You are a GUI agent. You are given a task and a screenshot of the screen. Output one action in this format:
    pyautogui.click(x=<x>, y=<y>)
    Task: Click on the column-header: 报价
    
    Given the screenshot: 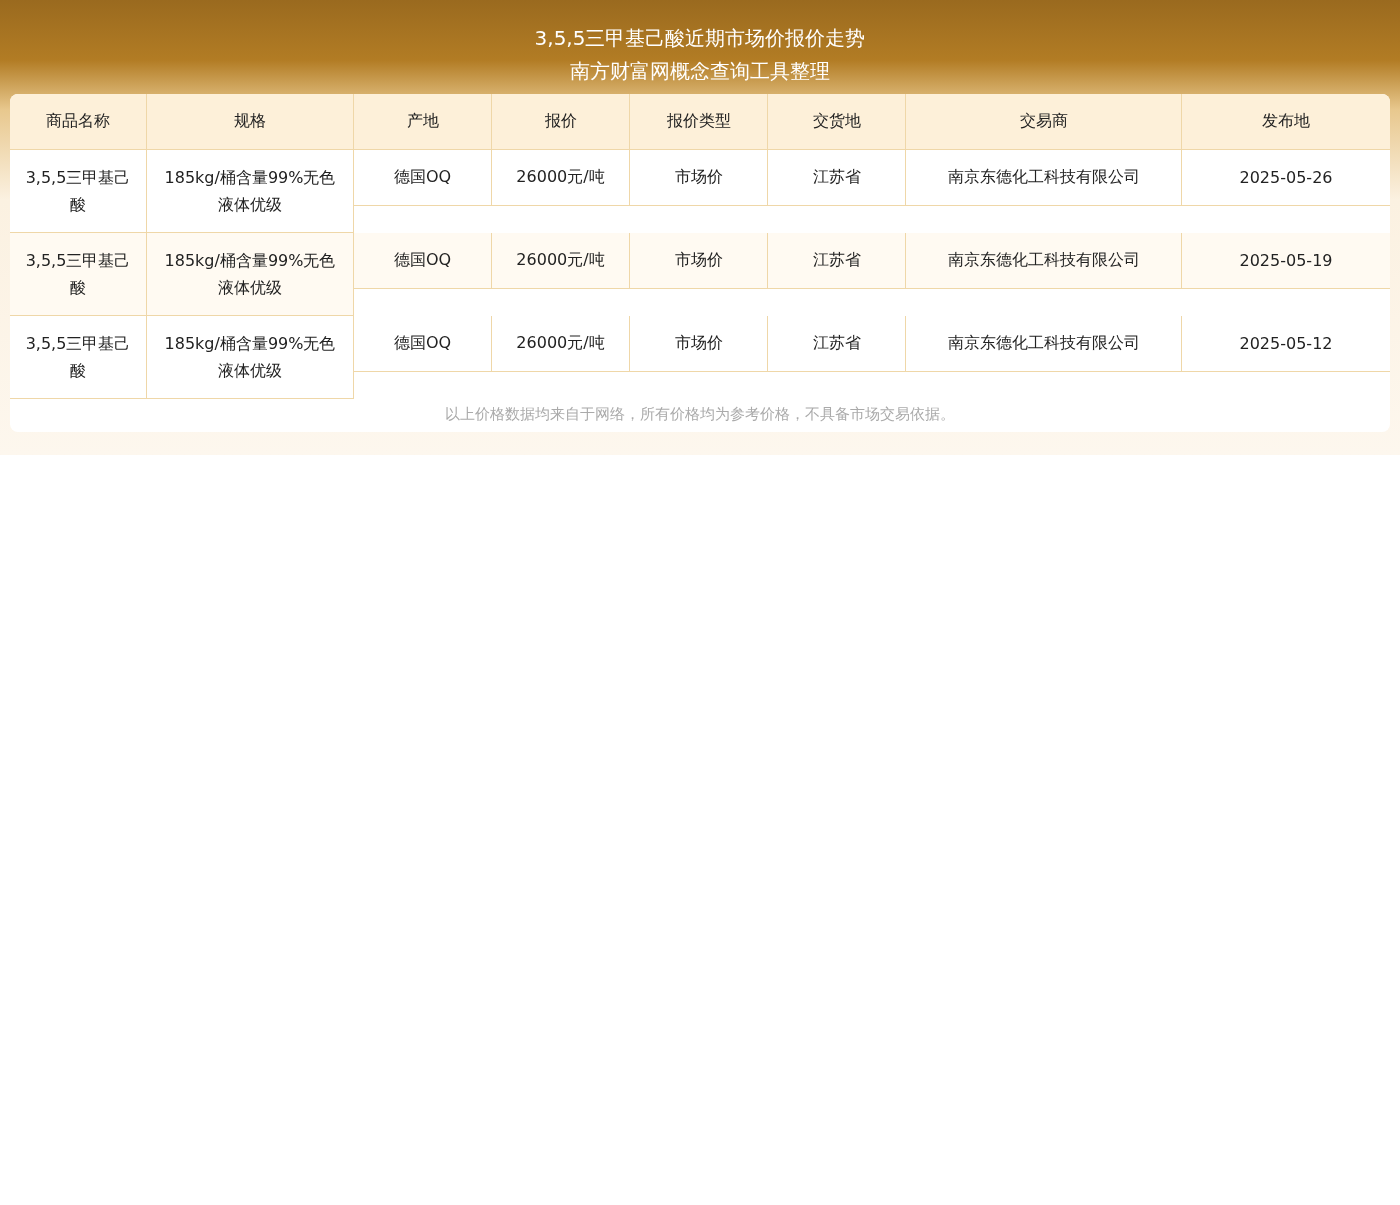 What is the action you would take?
    pyautogui.click(x=561, y=122)
    